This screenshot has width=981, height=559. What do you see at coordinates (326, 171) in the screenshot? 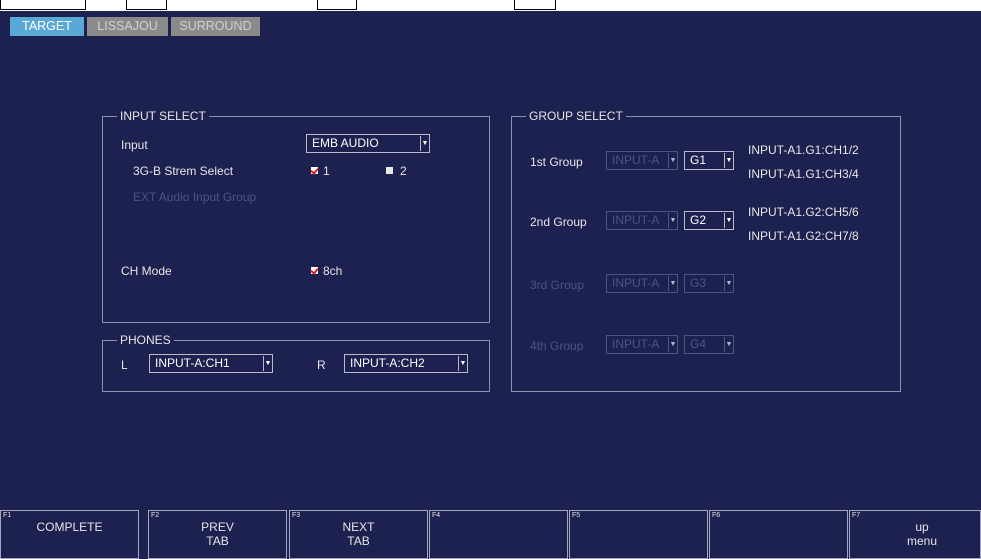
I see `strem-1-label: 1` at bounding box center [326, 171].